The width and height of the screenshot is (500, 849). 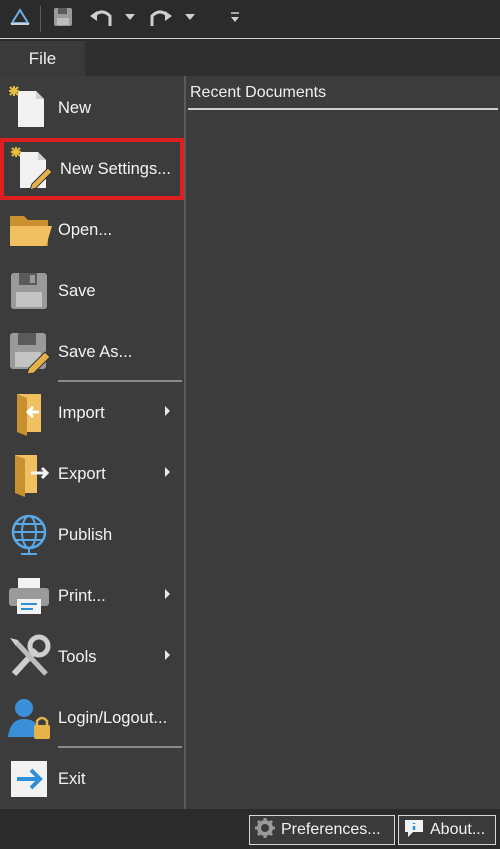 I want to click on menu-item-publish: Publish, so click(x=92, y=535).